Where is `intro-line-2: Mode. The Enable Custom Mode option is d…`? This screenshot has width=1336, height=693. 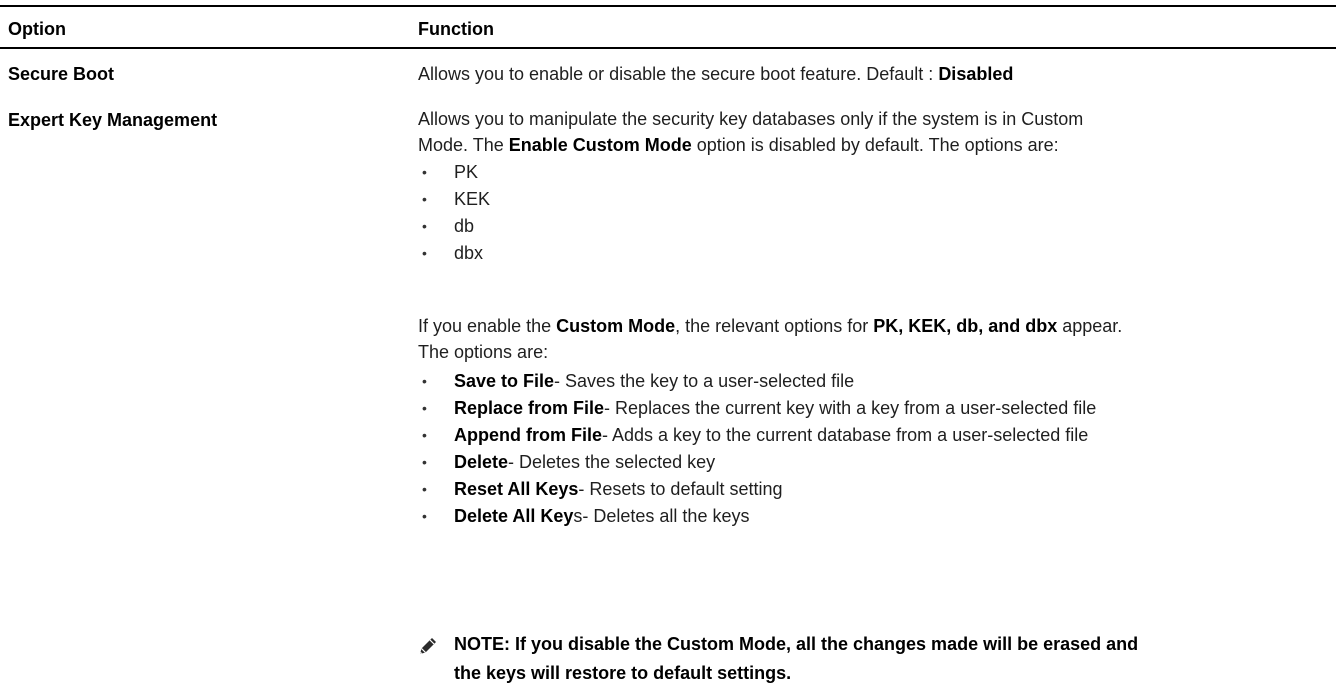
intro-line-2: Mode. The Enable Custom Mode option is d… is located at coordinates (870, 145).